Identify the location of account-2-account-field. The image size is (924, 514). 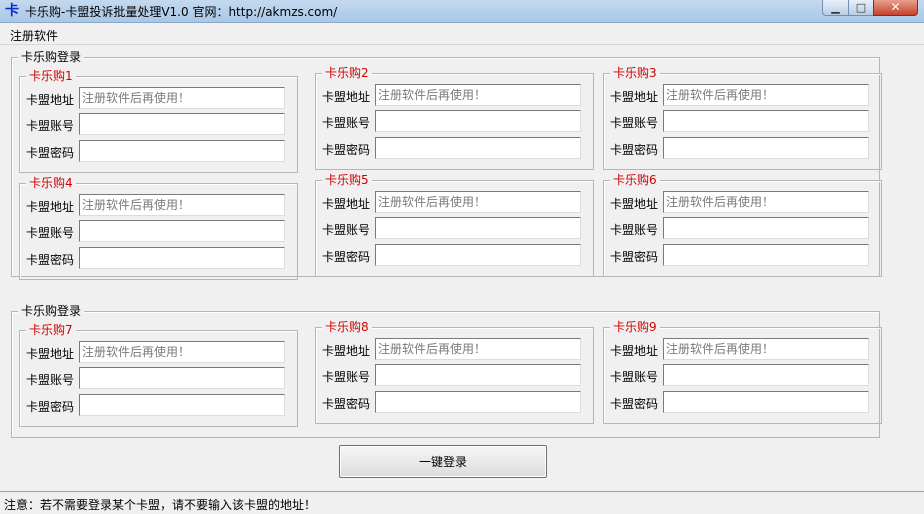
(478, 121).